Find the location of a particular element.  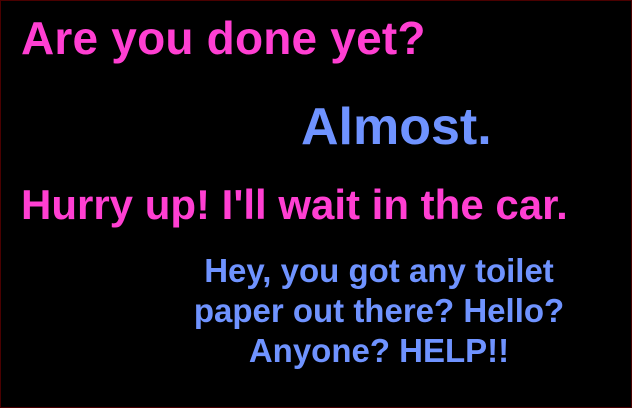

plea-row-2: paper out there? Hello? is located at coordinates (379, 310).